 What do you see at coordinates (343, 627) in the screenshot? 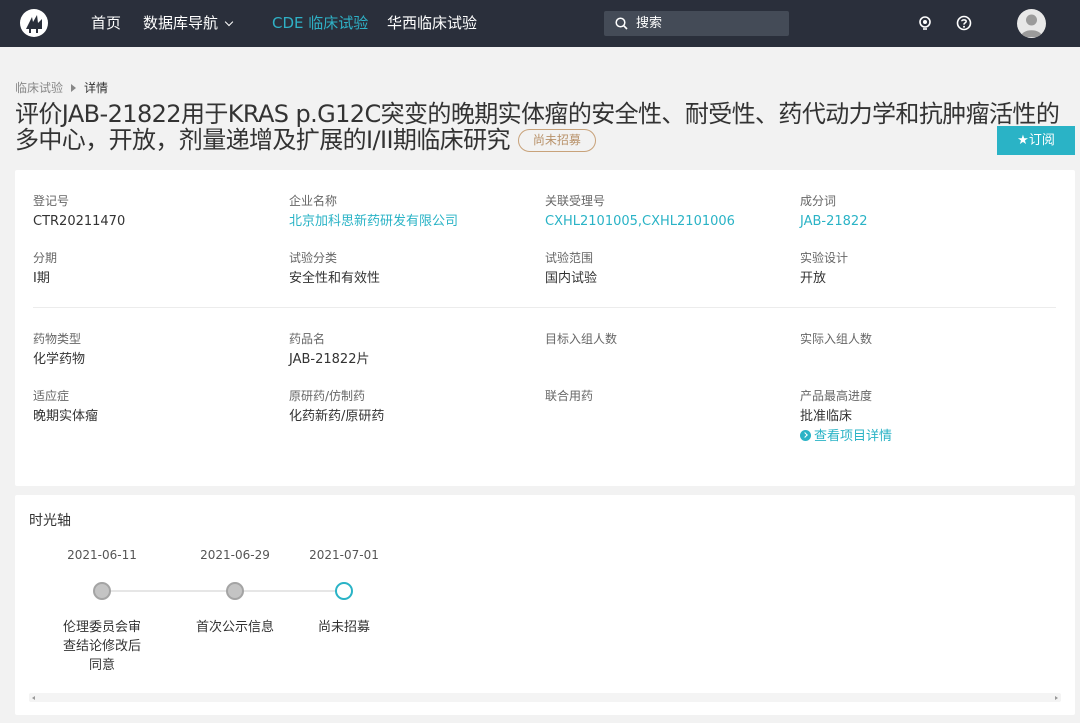
I see `timeline-label: 尚未招募` at bounding box center [343, 627].